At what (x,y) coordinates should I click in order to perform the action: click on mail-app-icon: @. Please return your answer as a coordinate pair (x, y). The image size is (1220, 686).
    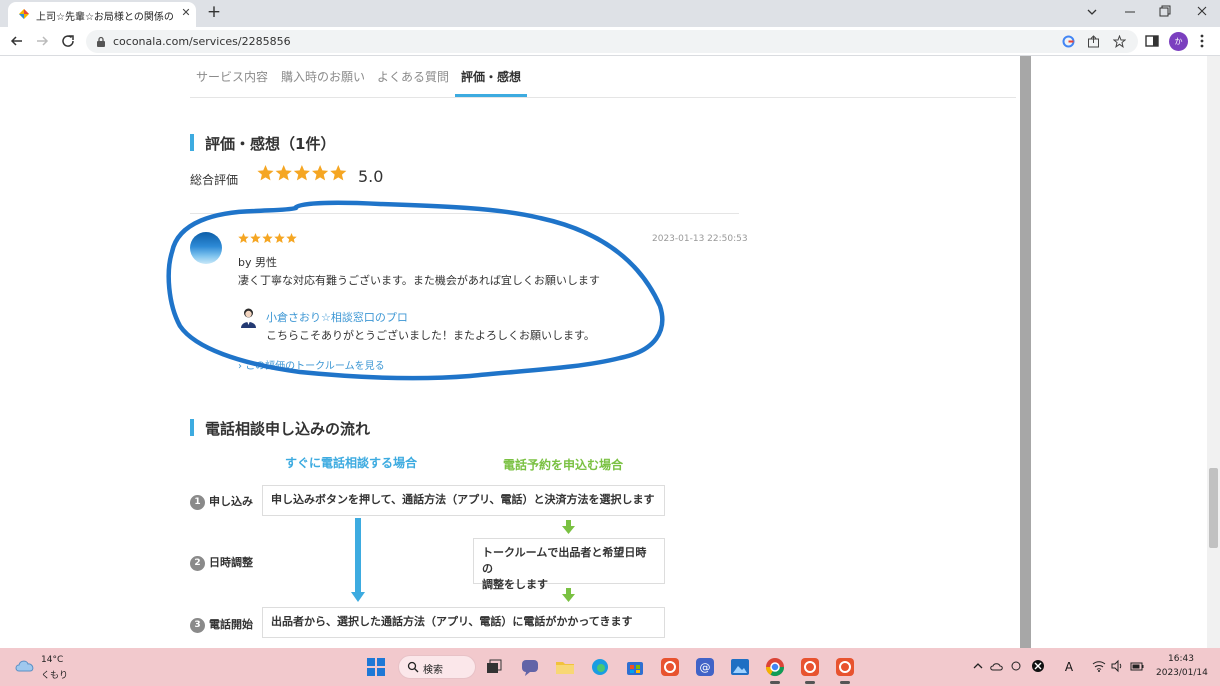
    Looking at the image, I should click on (705, 667).